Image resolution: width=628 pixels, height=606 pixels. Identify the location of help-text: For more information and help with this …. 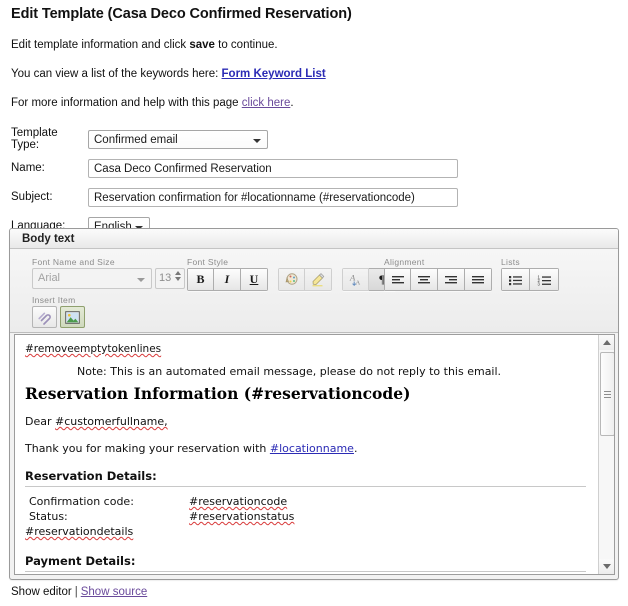
(126, 103).